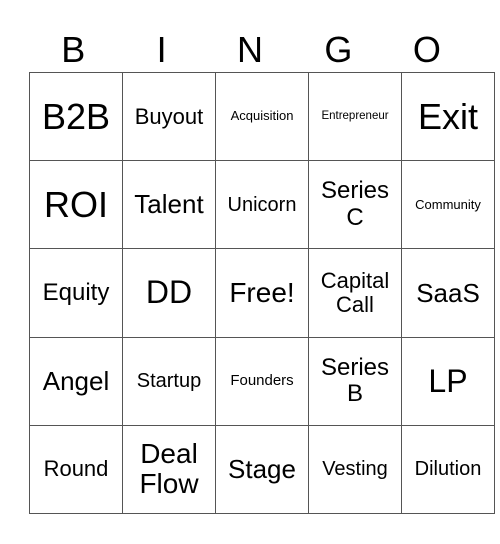  I want to click on bingo-cell: Founders, so click(262, 381).